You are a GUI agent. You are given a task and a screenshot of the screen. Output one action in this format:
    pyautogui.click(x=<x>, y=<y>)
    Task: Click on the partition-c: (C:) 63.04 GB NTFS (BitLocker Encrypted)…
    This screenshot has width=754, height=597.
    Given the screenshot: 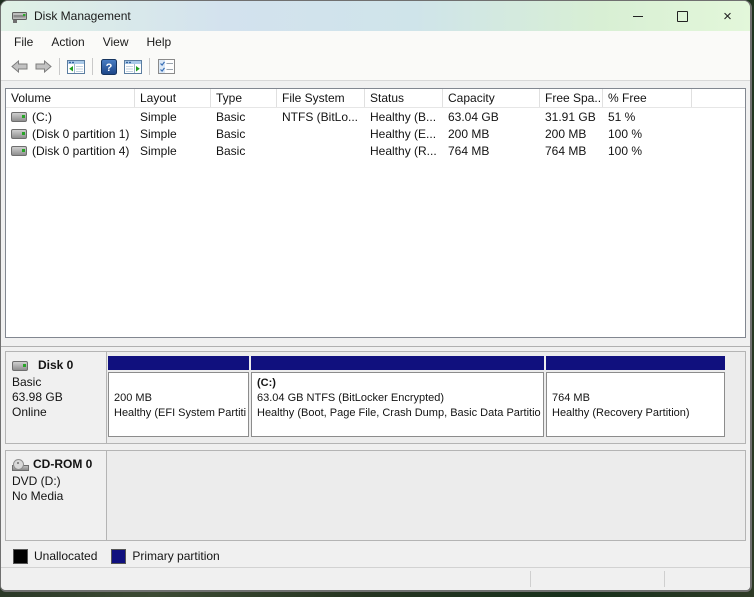 What is the action you would take?
    pyautogui.click(x=397, y=396)
    